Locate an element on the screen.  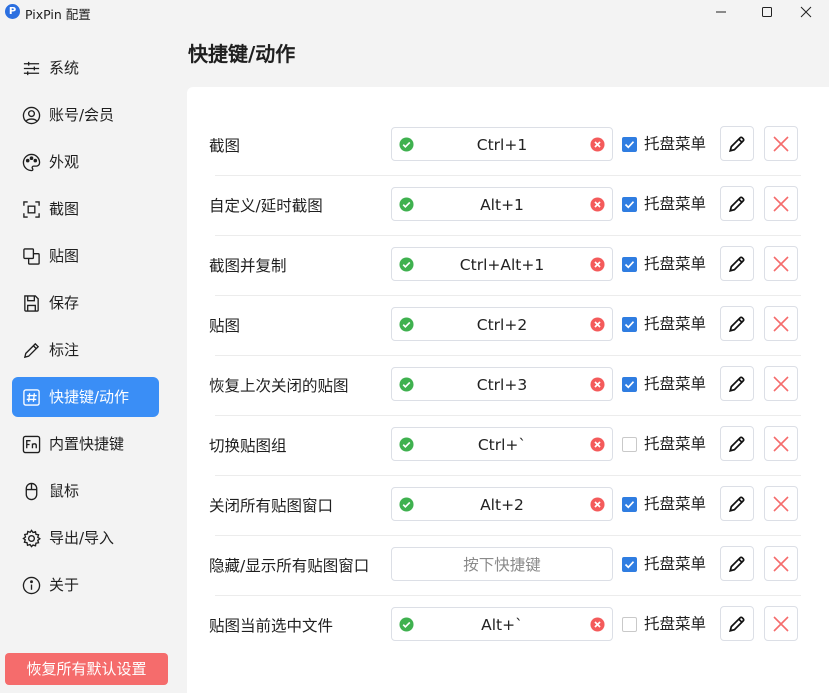
sidebar-item-label: 账号/会员 is located at coordinates (82, 115).